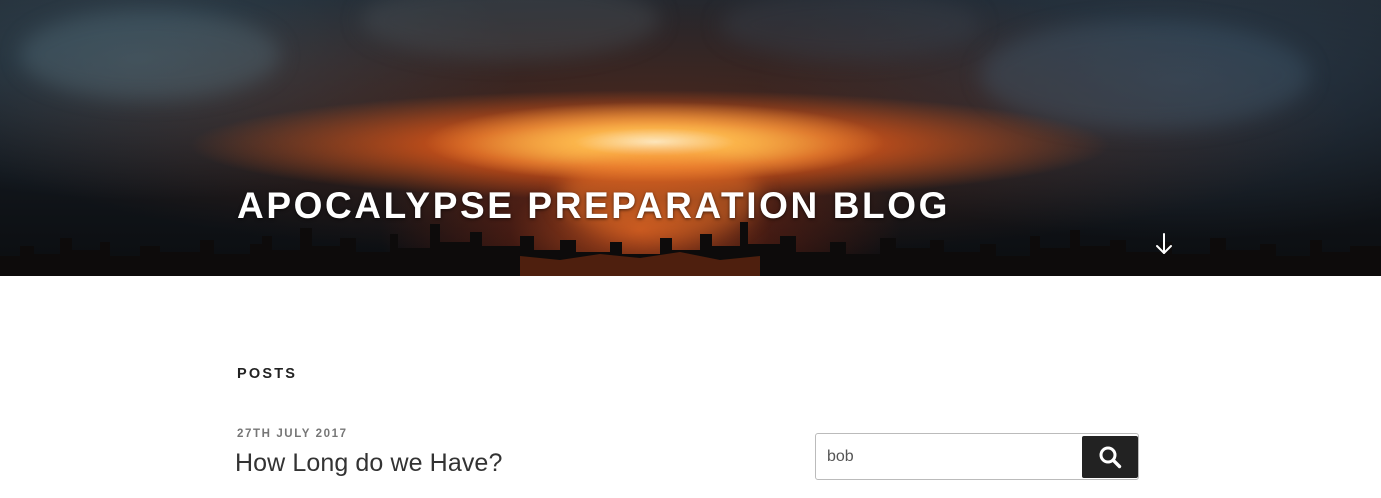 This screenshot has height=498, width=1381. What do you see at coordinates (292, 434) in the screenshot?
I see `post-date-link: 27TH JULY 2017` at bounding box center [292, 434].